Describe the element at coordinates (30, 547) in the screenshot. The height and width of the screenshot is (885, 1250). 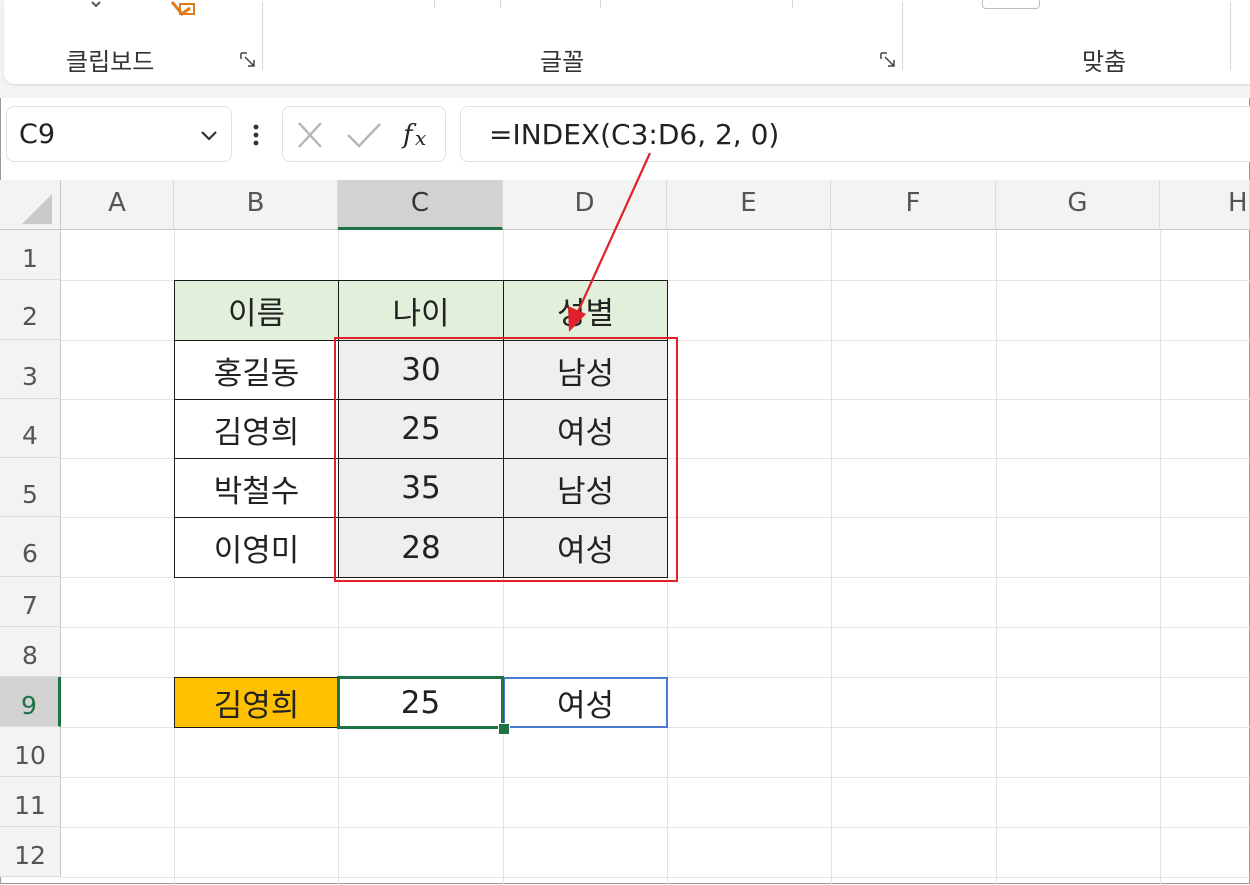
I see `row-header-6: 6` at that location.